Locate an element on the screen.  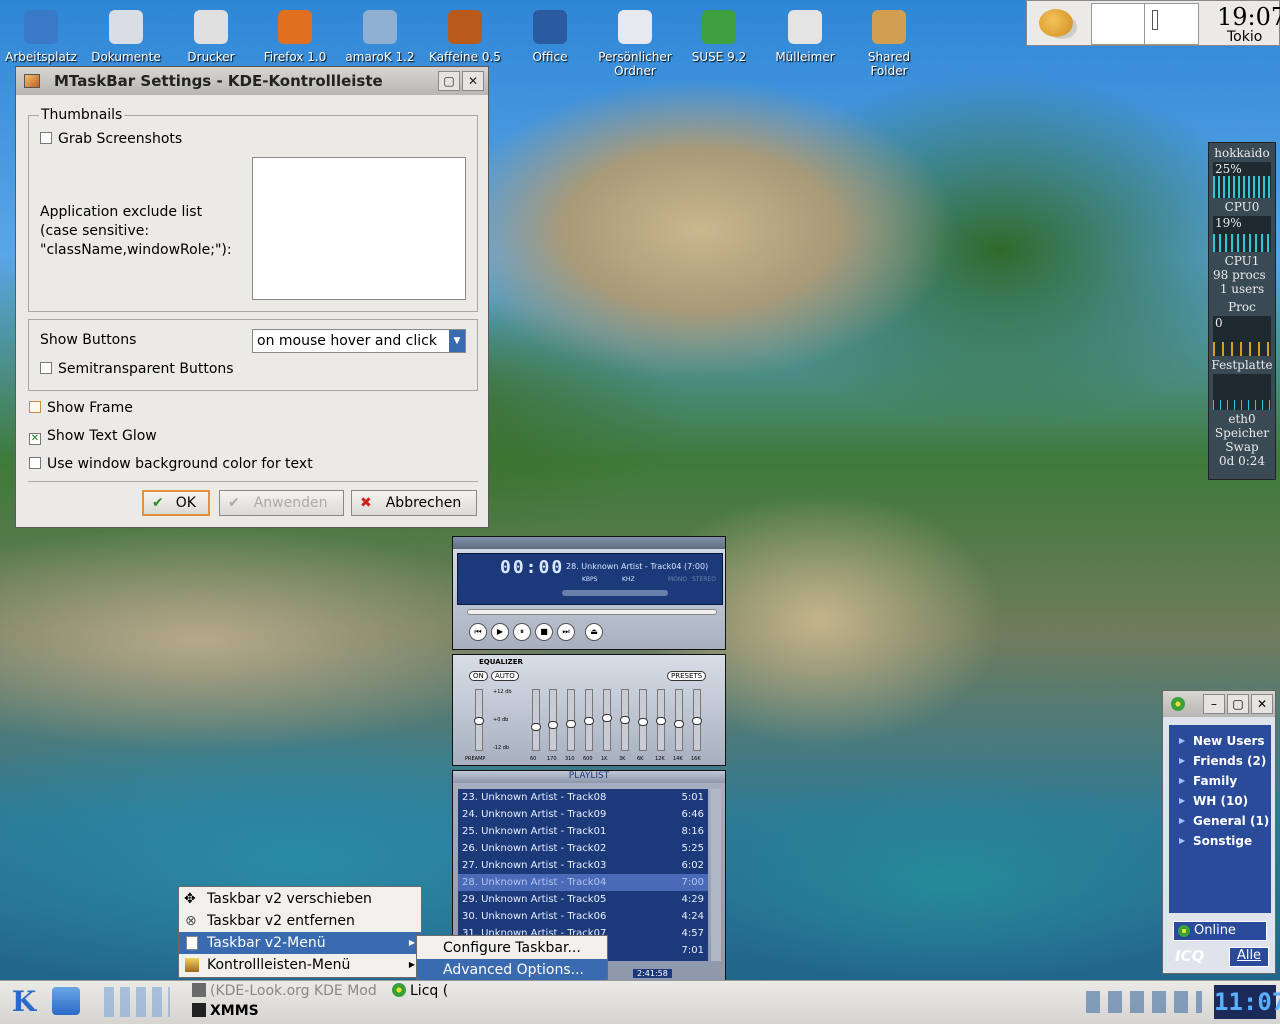
desktop-icon-kaffeine: Kaffeine 0.5 is located at coordinates (465, 37).